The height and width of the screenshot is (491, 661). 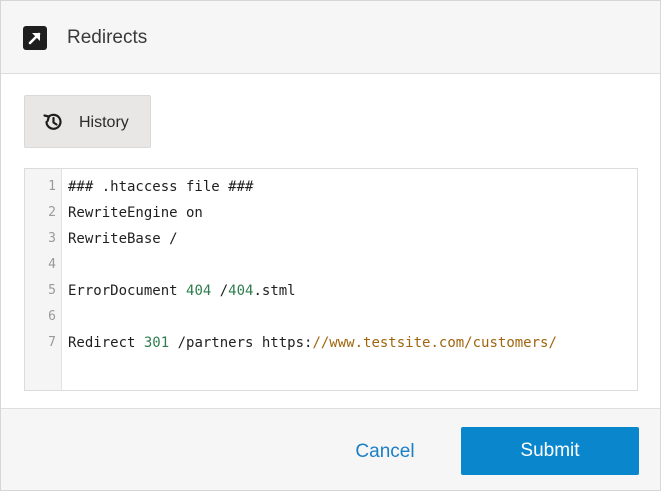 I want to click on line-number: 6, so click(x=52, y=316).